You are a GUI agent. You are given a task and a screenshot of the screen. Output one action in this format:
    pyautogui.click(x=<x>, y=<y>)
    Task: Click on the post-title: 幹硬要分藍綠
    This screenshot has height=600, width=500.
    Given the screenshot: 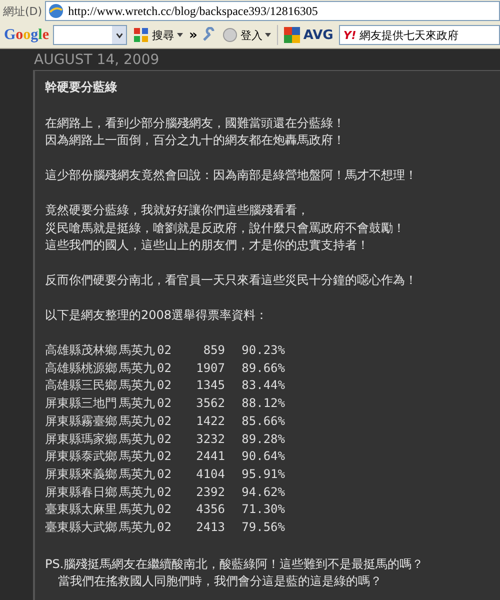 What is the action you would take?
    pyautogui.click(x=81, y=87)
    